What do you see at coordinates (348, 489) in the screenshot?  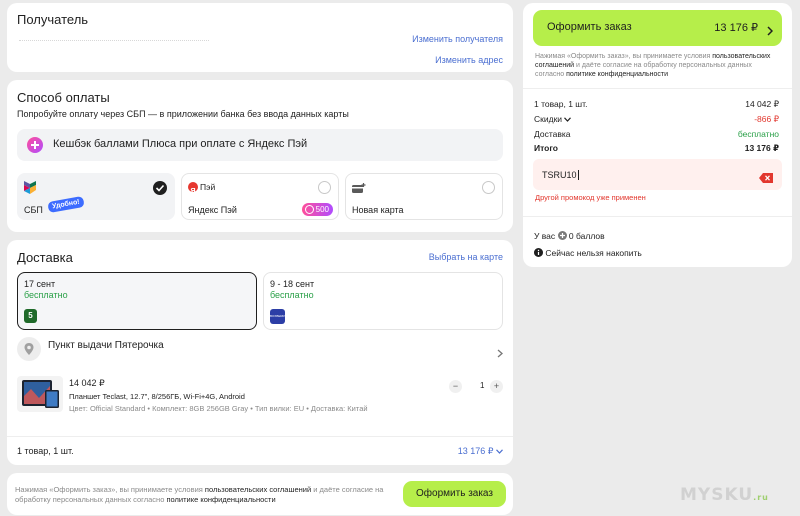 I see `bottom-consent-text-2: и даёте согласие на` at bounding box center [348, 489].